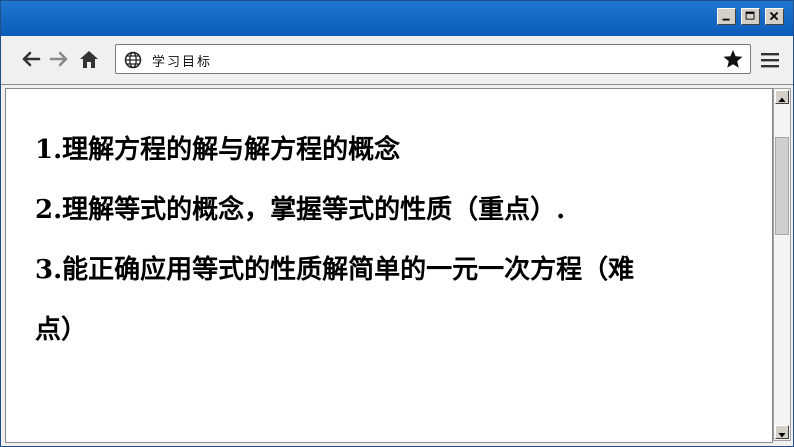 This screenshot has width=794, height=447. Describe the element at coordinates (782, 435) in the screenshot. I see `caret-down-icon` at that location.